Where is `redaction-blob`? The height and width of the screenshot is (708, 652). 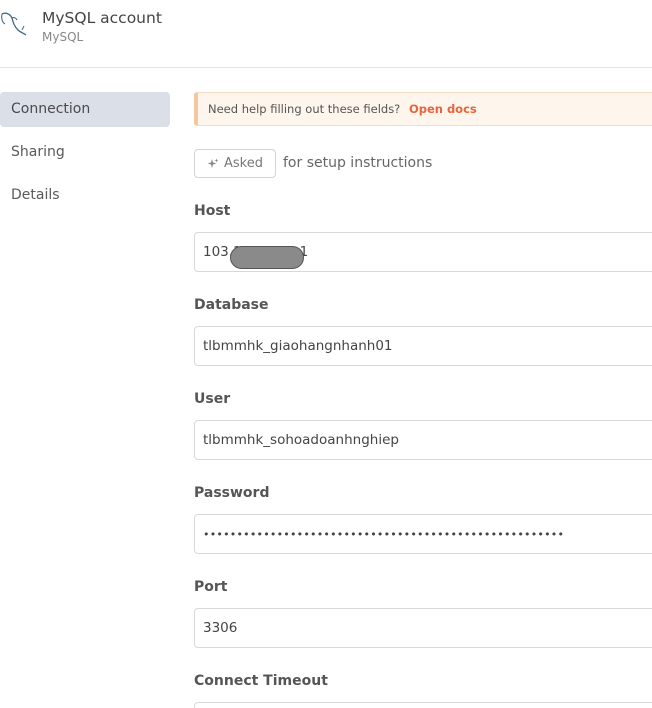 redaction-blob is located at coordinates (267, 257).